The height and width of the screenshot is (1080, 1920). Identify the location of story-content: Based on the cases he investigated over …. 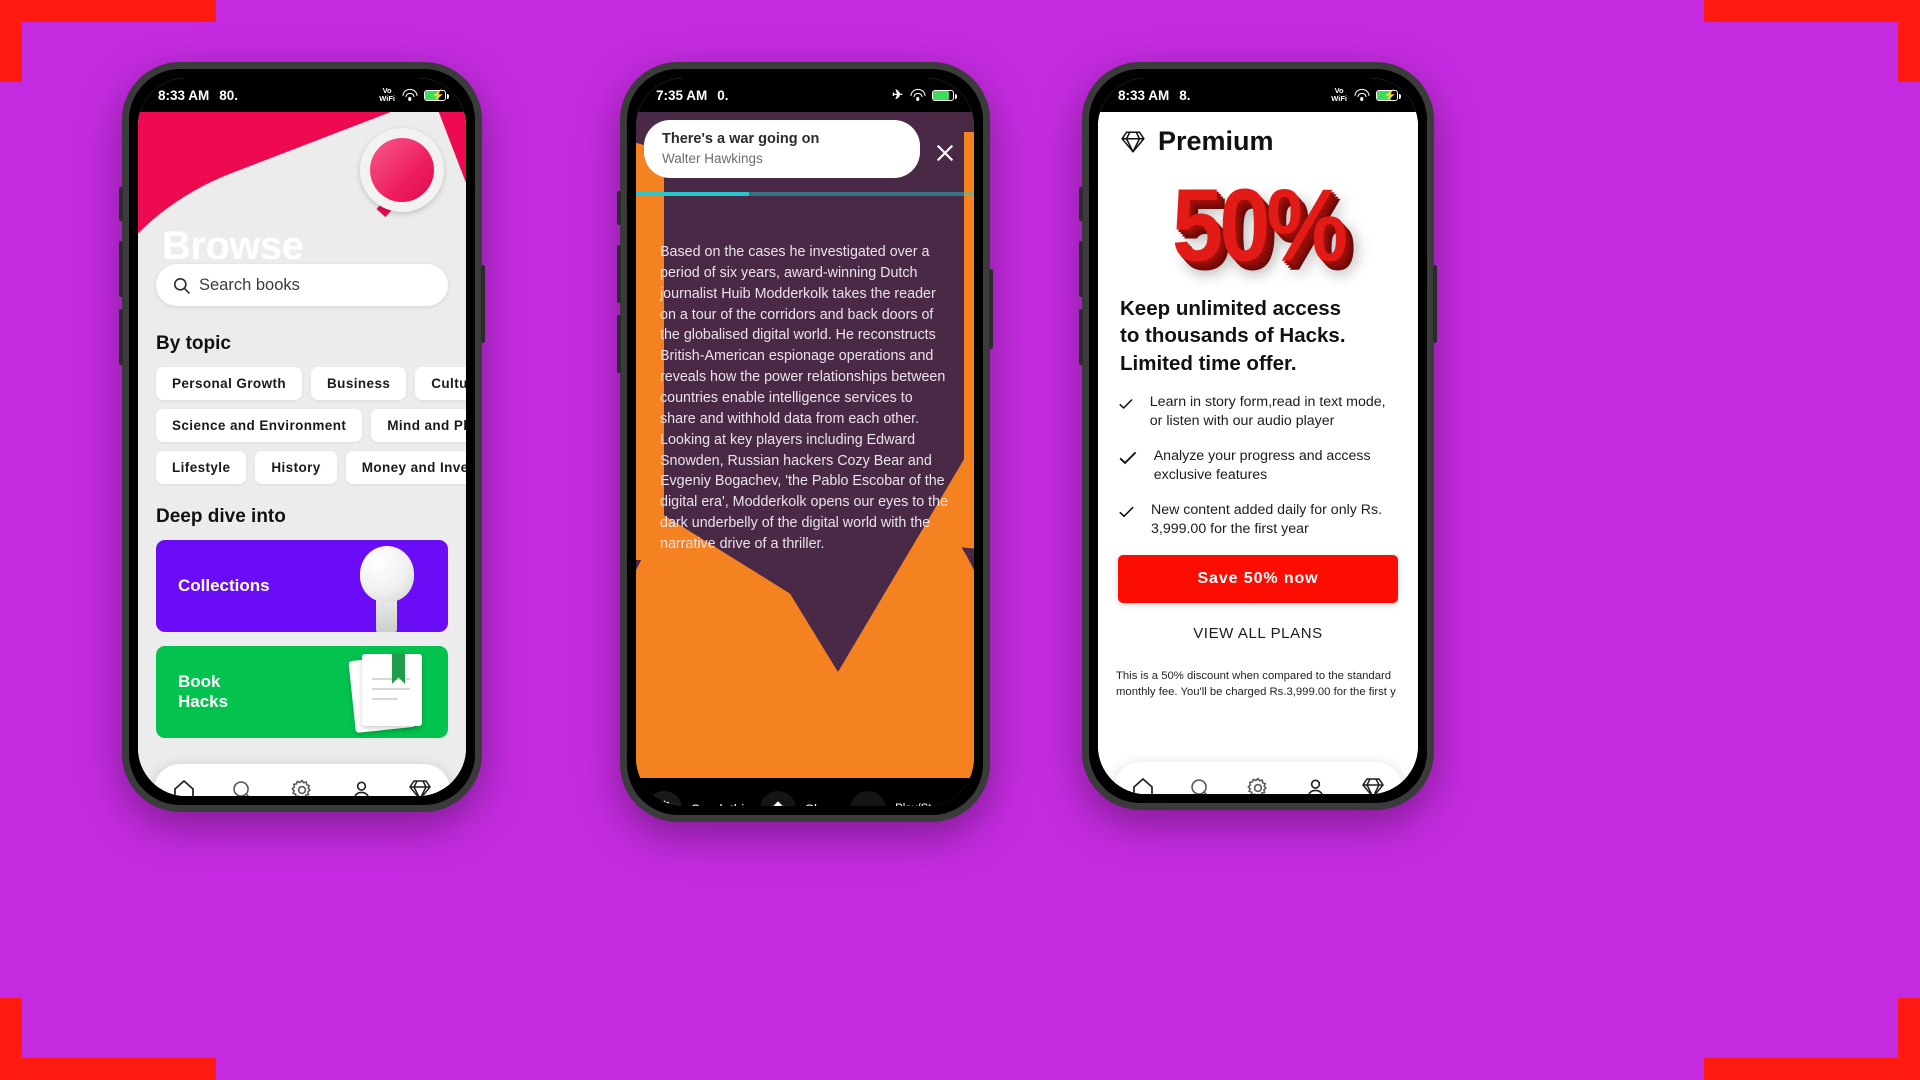
(805, 459).